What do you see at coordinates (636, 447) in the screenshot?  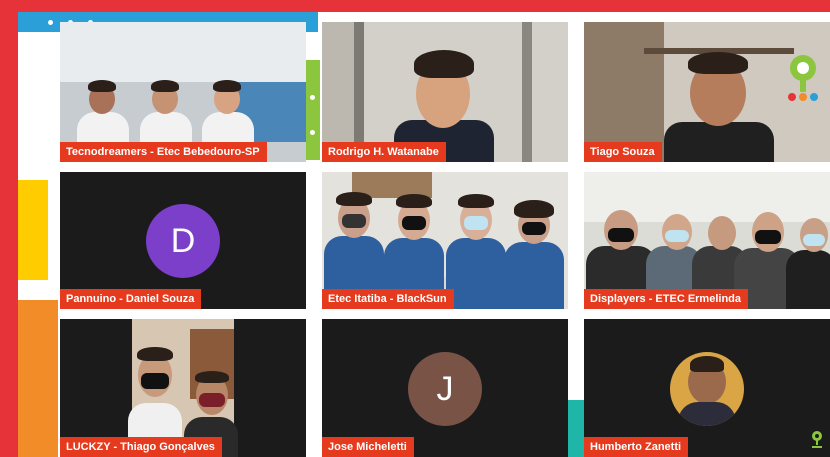 I see `participant-name: Humberto Zanetti` at bounding box center [636, 447].